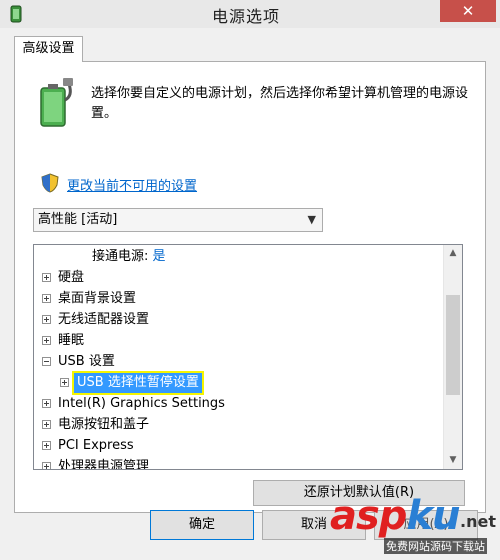 This screenshot has height=560, width=500. I want to click on watermark-logo: aspku, so click(395, 516).